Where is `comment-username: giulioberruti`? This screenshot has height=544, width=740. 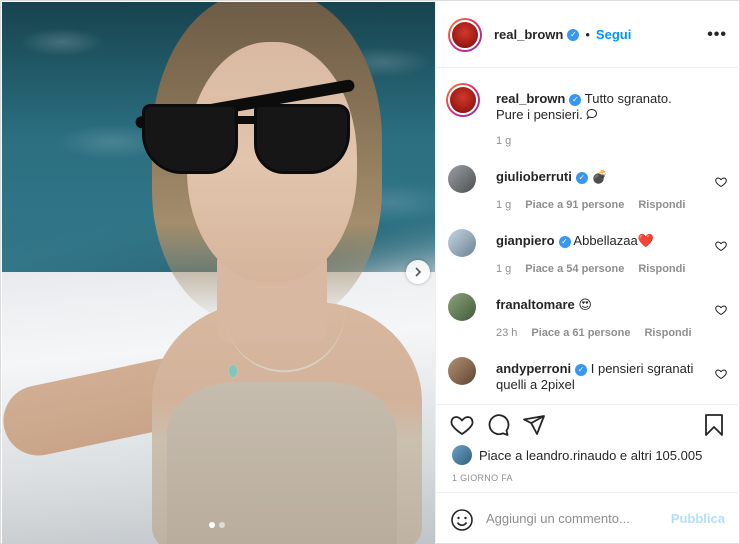
comment-username: giulioberruti is located at coordinates (534, 176).